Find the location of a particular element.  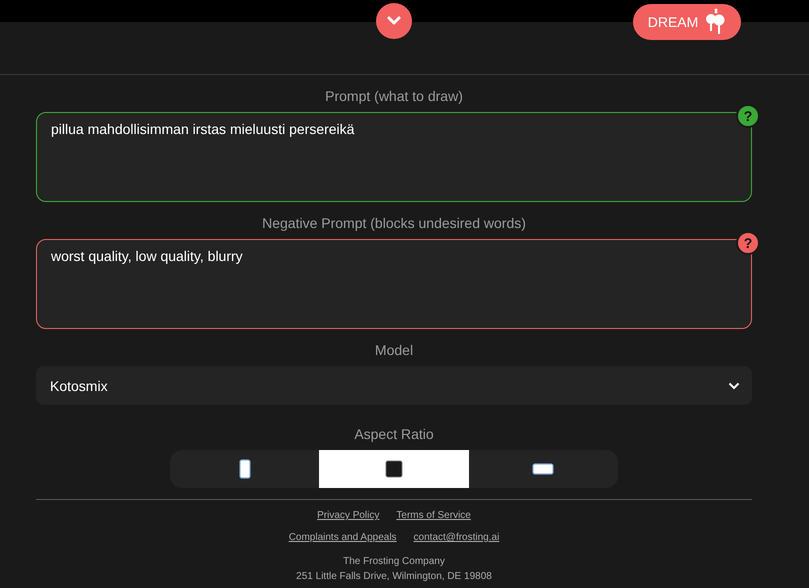

field-label: Model is located at coordinates (394, 350).